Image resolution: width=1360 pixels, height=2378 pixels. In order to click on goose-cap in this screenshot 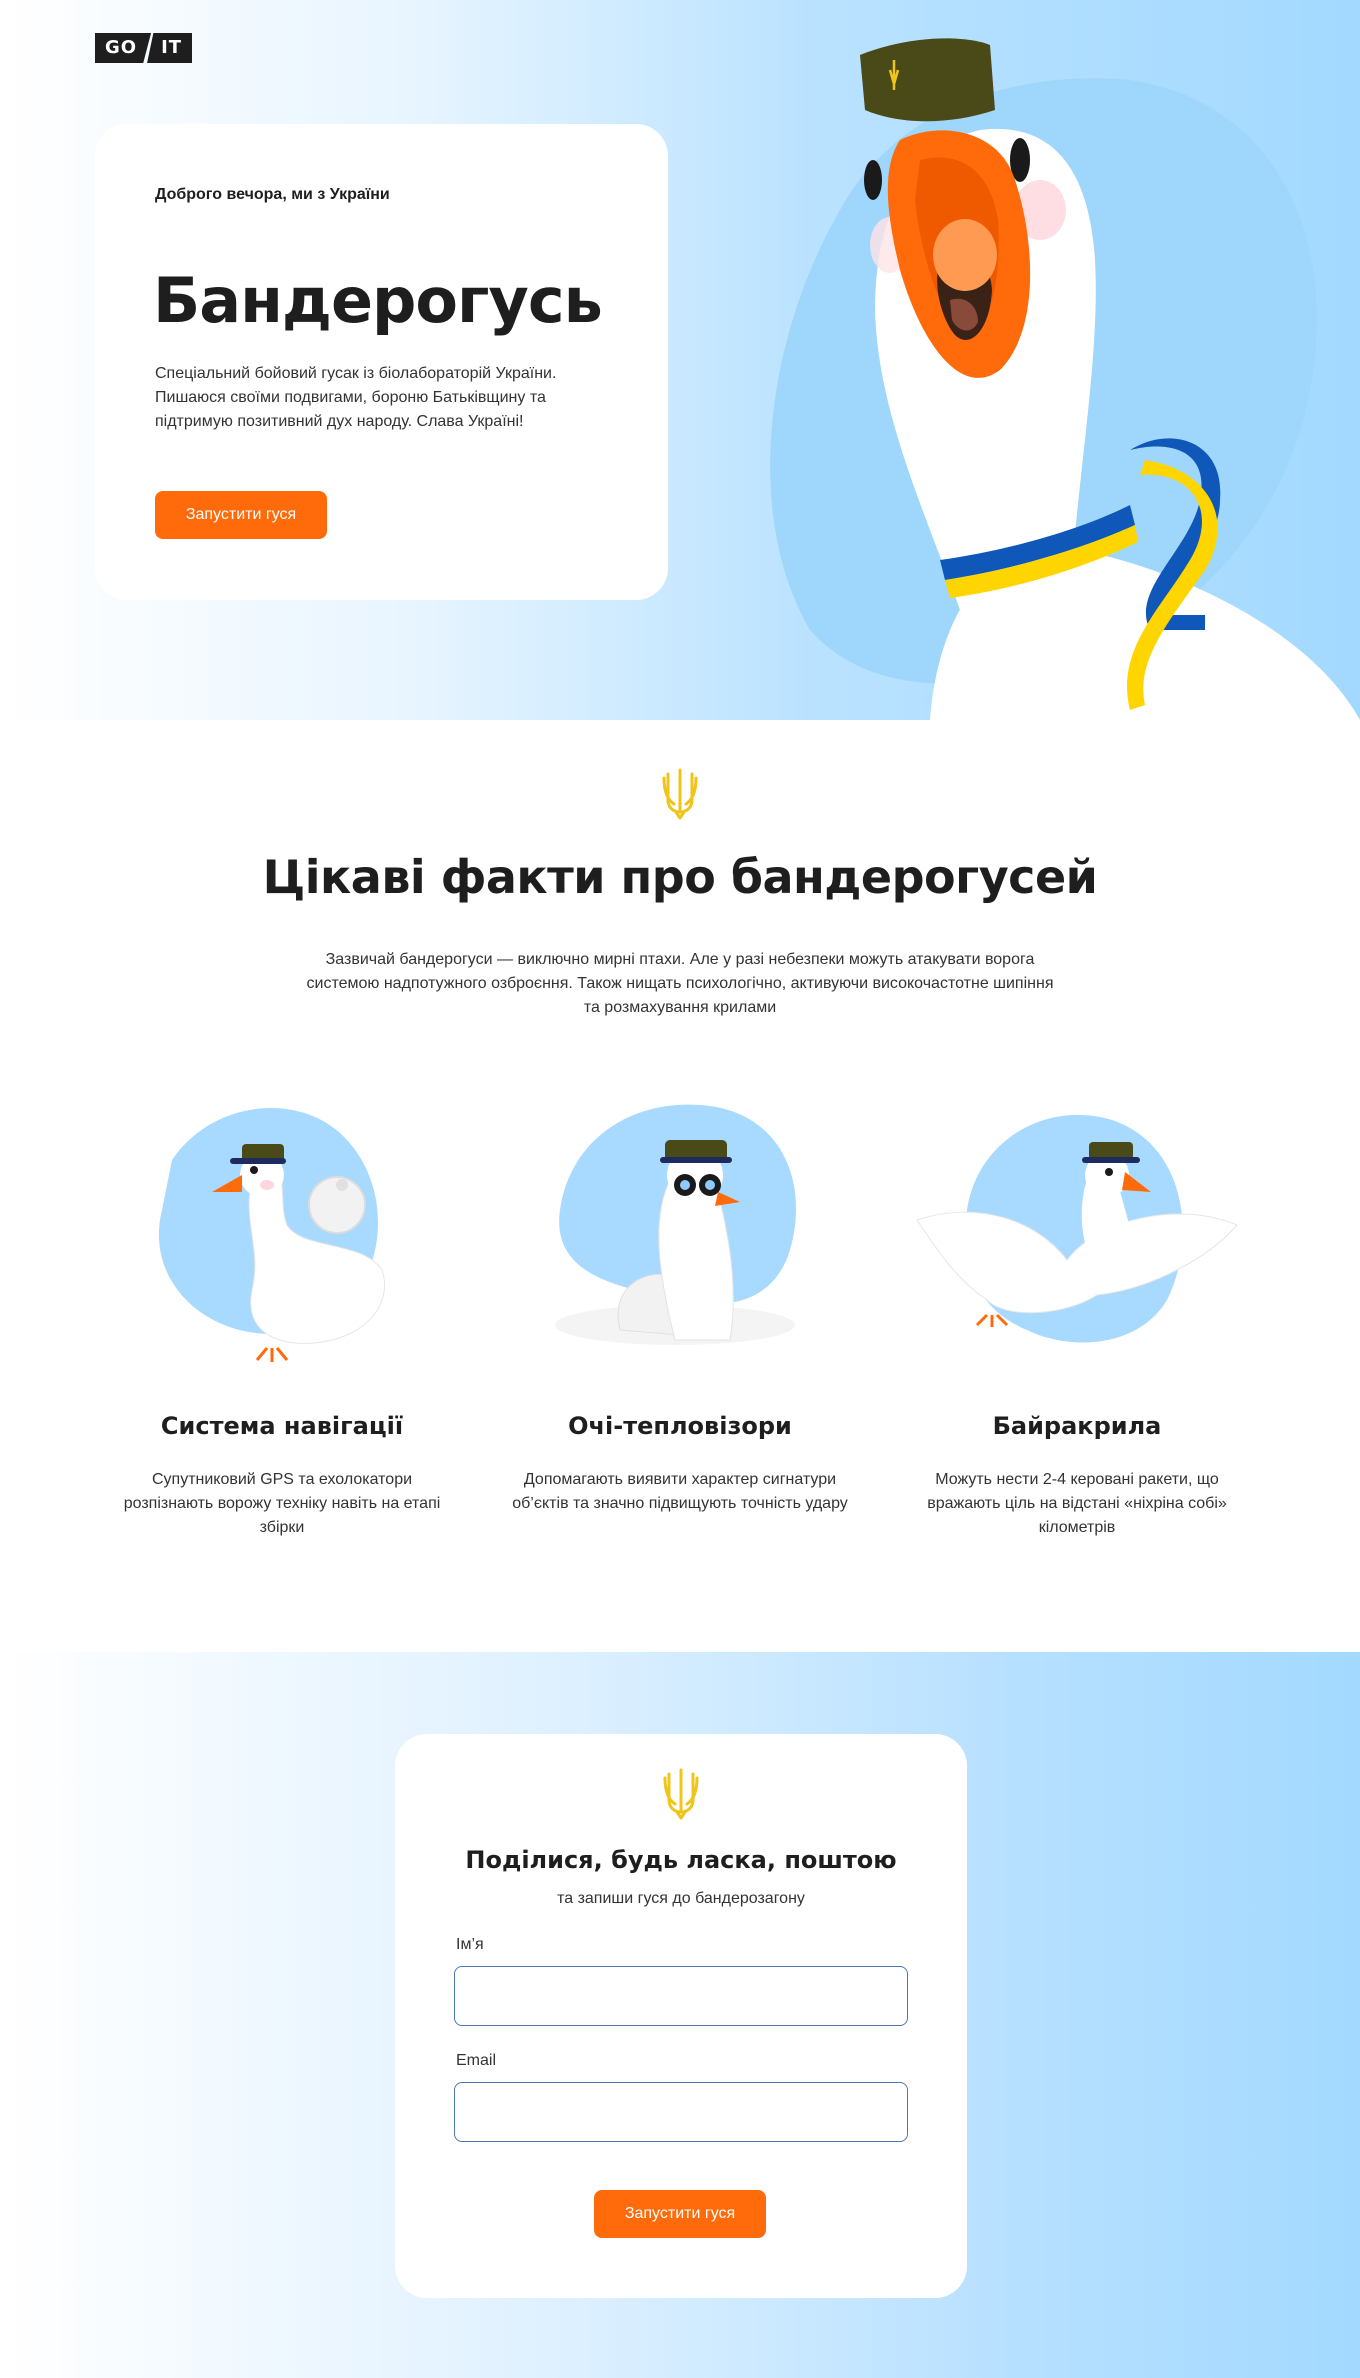, I will do `click(927, 80)`.